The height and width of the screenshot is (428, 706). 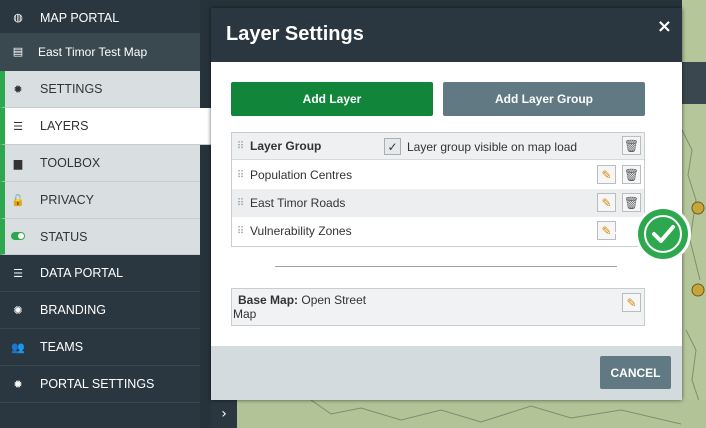 I want to click on layer-row: ⠿ East Timor Roads ✎ 🗑, so click(x=438, y=203).